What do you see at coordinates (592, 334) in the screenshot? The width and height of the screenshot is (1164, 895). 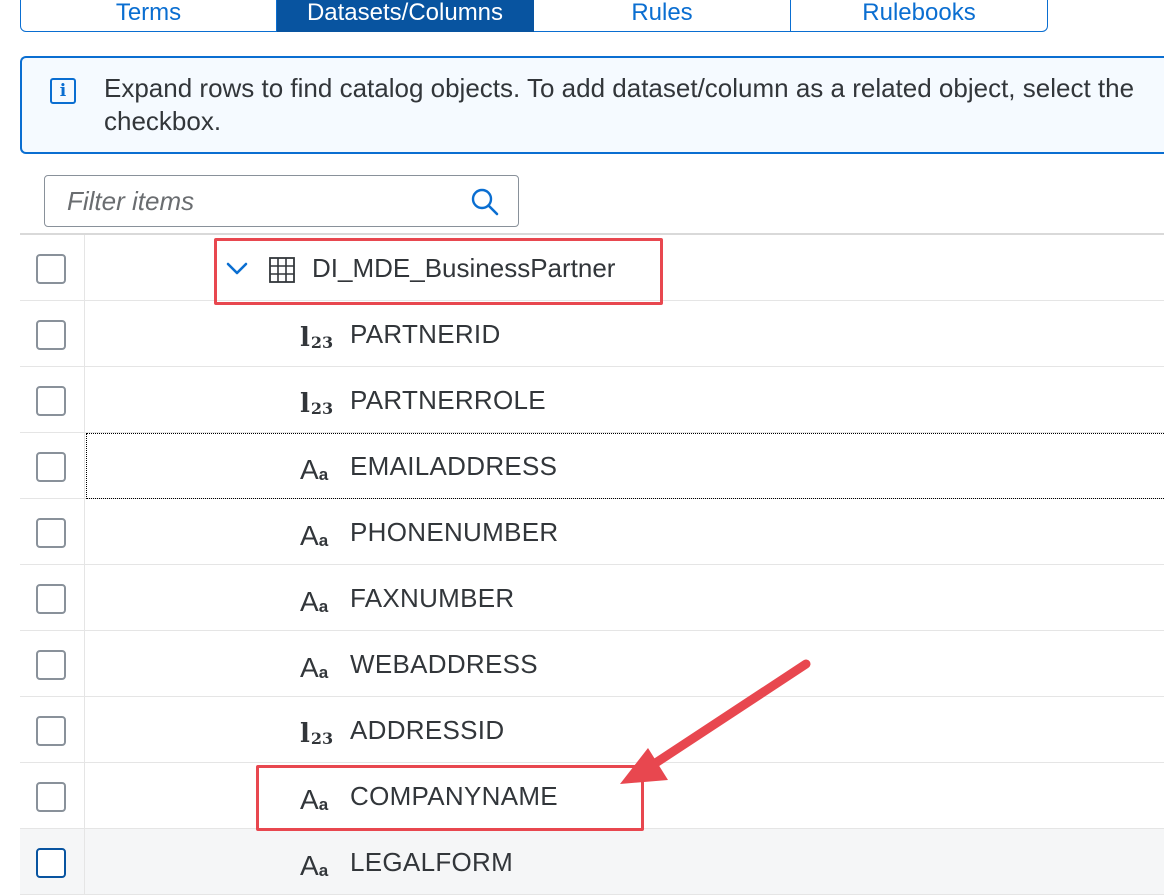 I see `column-row: l 23 PARTNERID` at bounding box center [592, 334].